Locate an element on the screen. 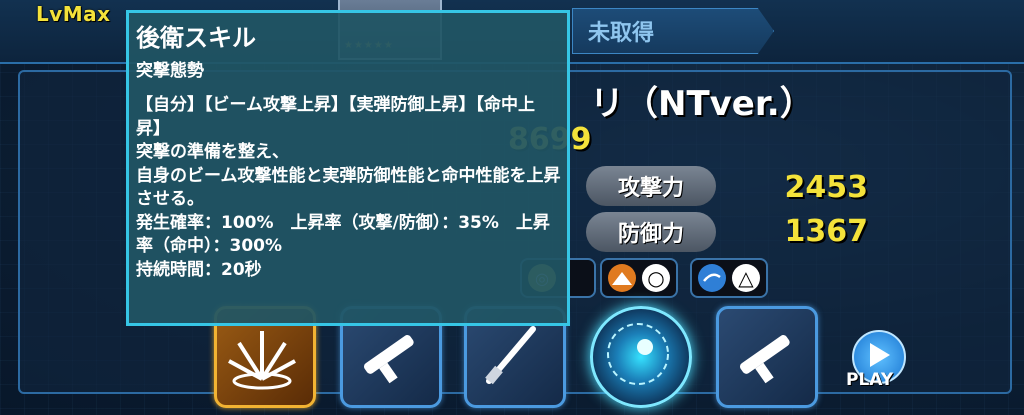 This screenshot has height=415, width=1024. funnel-skill-slot is located at coordinates (641, 357).